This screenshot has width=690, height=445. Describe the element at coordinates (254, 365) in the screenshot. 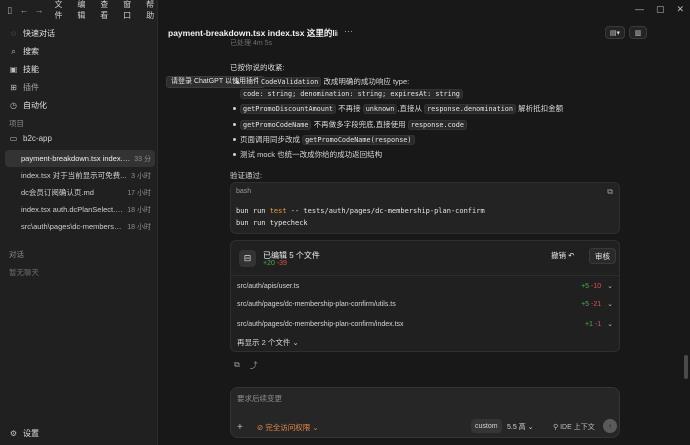

I see `fork-icon: ⤴` at that location.